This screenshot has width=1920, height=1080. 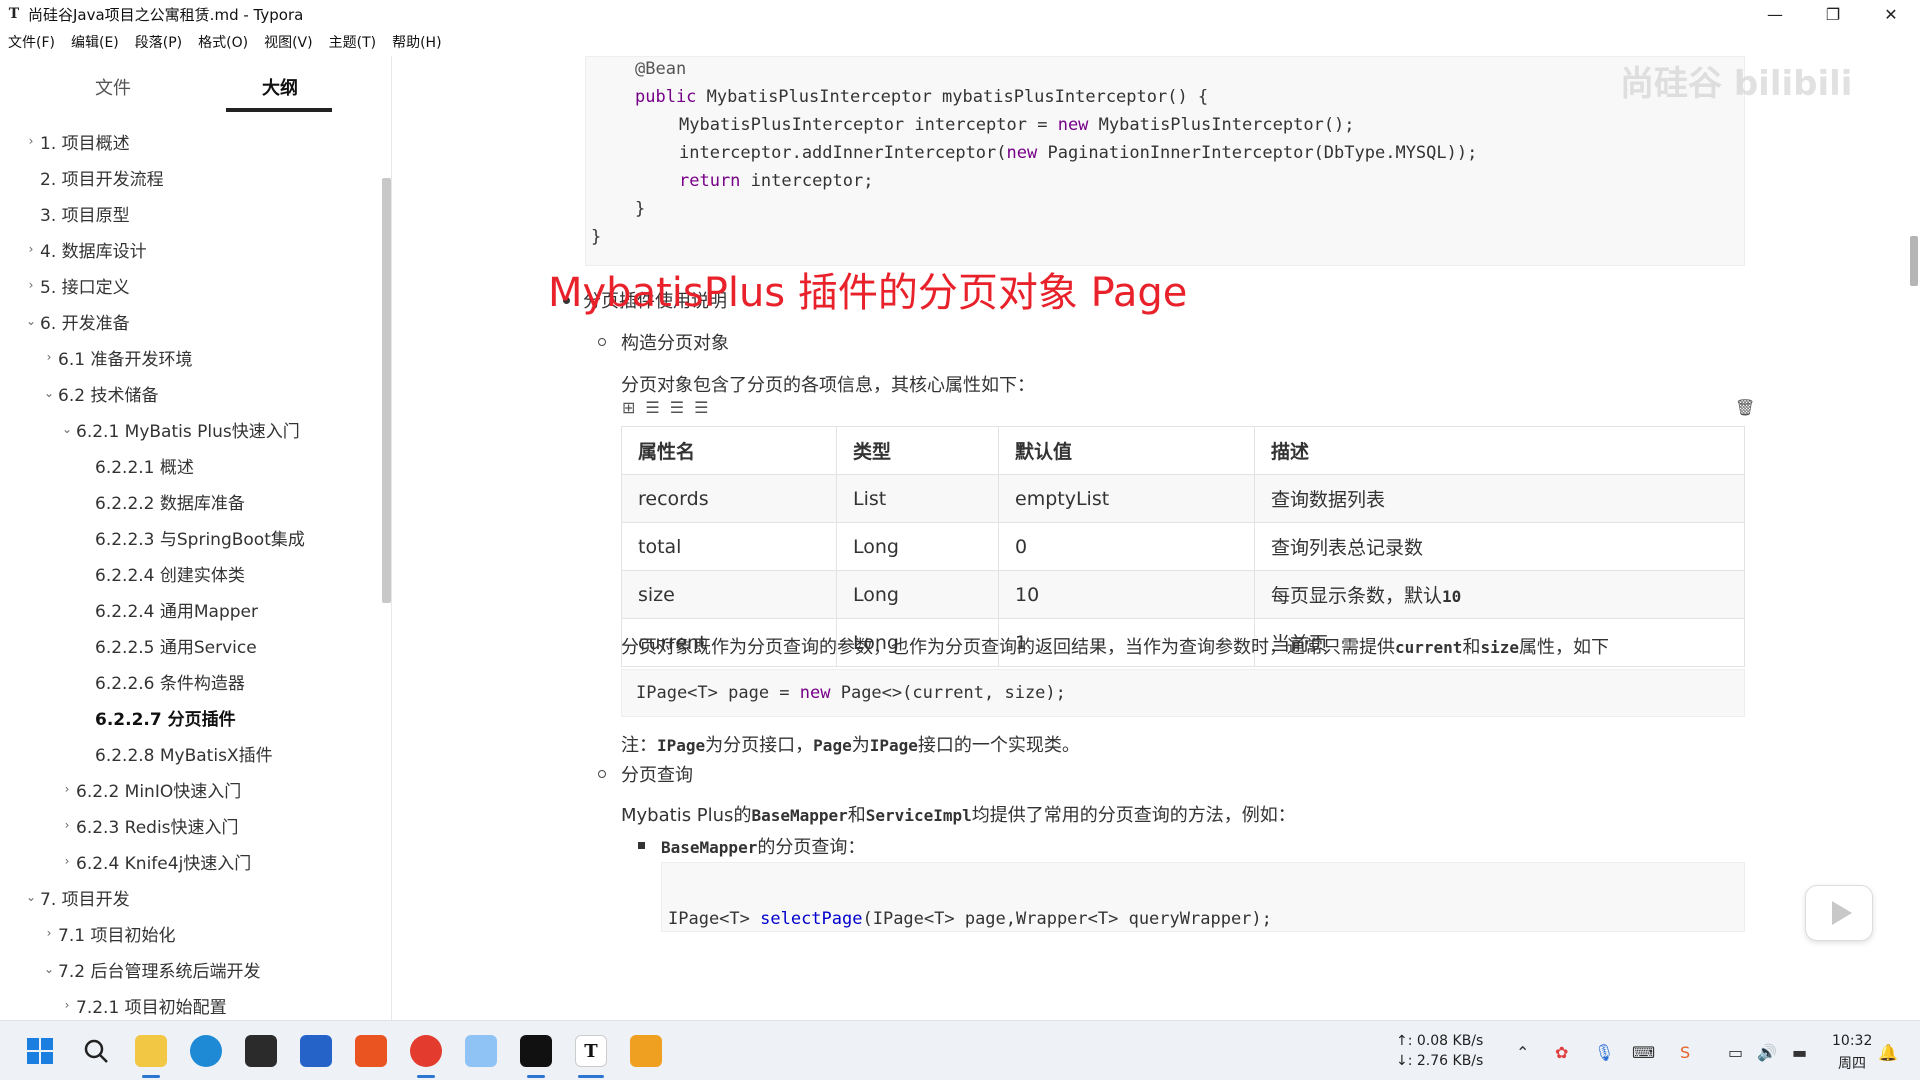 I want to click on tray-app-icon: ✿, so click(x=1561, y=1052).